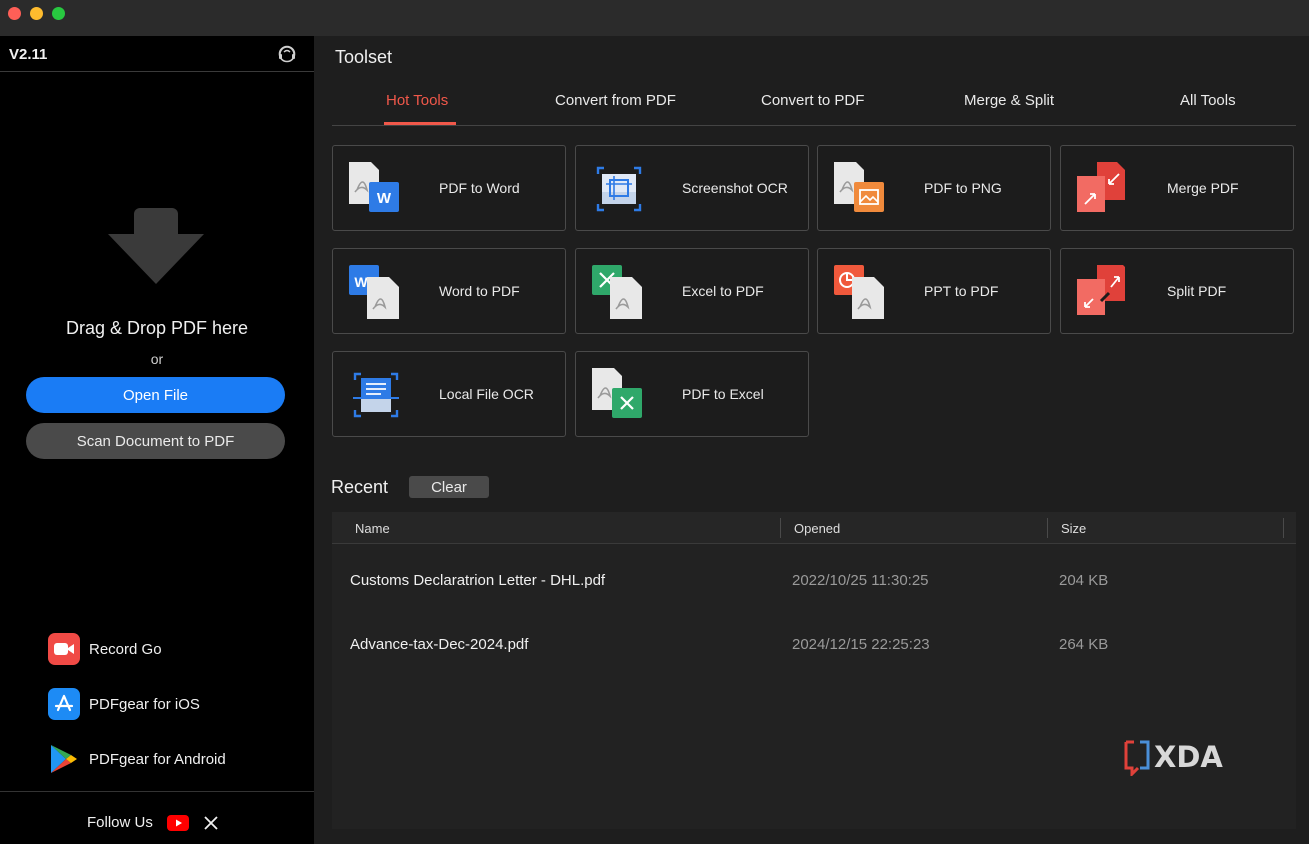  I want to click on ppt-to-pdf-icon, so click(859, 292).